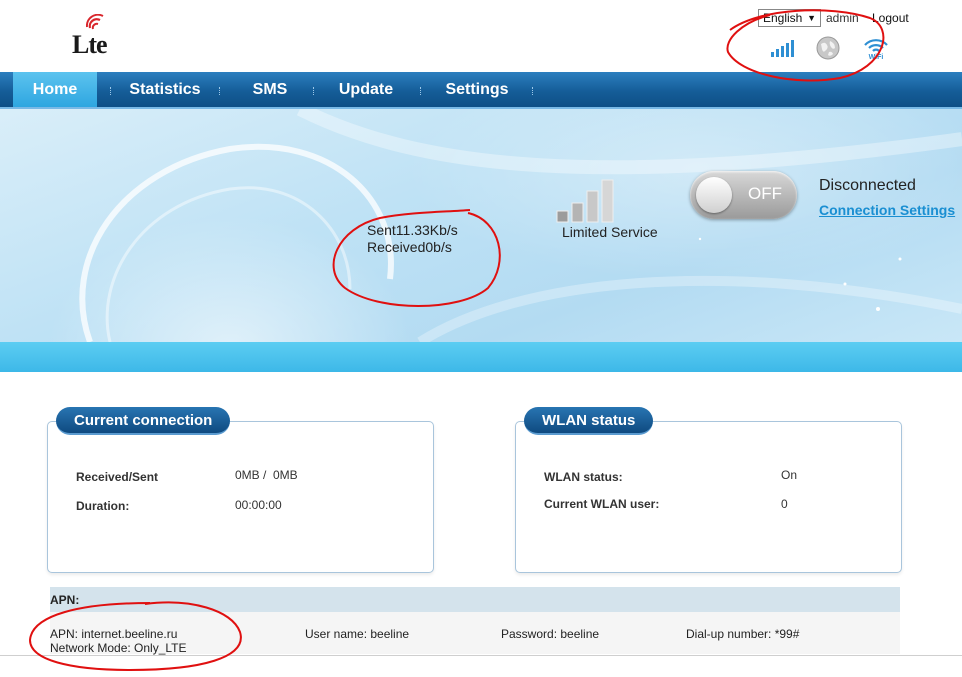 This screenshot has height=677, width=962. What do you see at coordinates (266, 475) in the screenshot?
I see `received-sent-value: 0MB / 0MB` at bounding box center [266, 475].